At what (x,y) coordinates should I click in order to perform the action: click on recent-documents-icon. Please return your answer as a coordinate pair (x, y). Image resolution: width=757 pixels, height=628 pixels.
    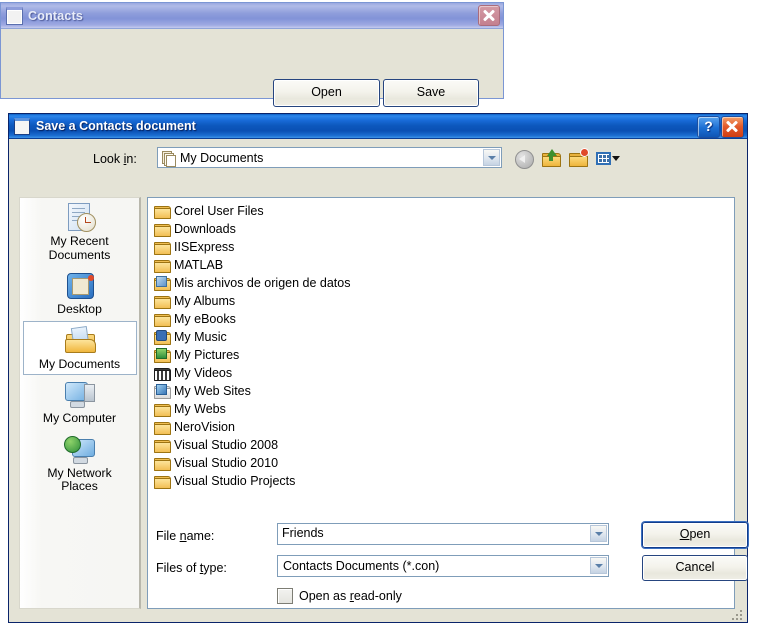
    Looking at the image, I should click on (80, 218).